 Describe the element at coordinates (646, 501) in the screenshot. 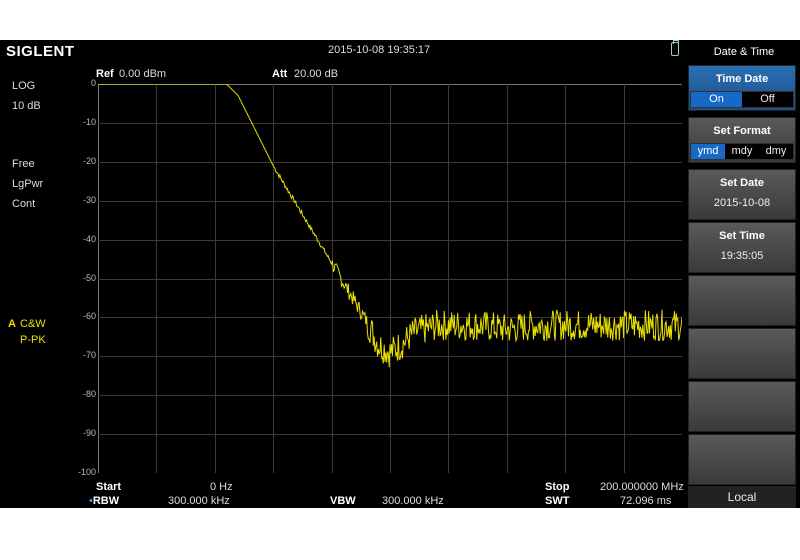

I see `swt-value: 72.096 ms` at that location.